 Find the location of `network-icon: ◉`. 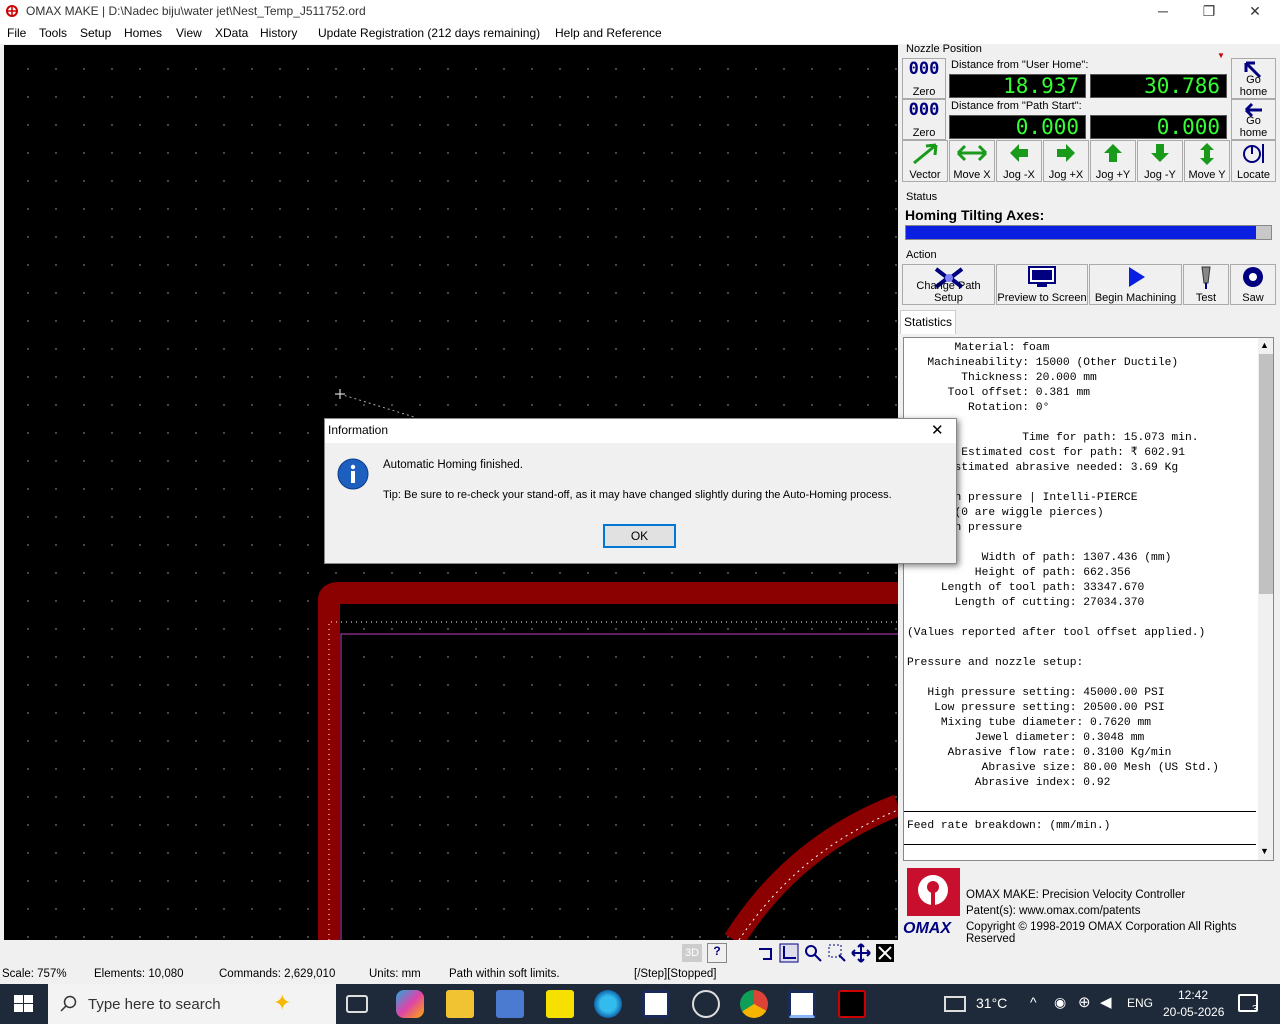

network-icon: ◉ is located at coordinates (1060, 1002).